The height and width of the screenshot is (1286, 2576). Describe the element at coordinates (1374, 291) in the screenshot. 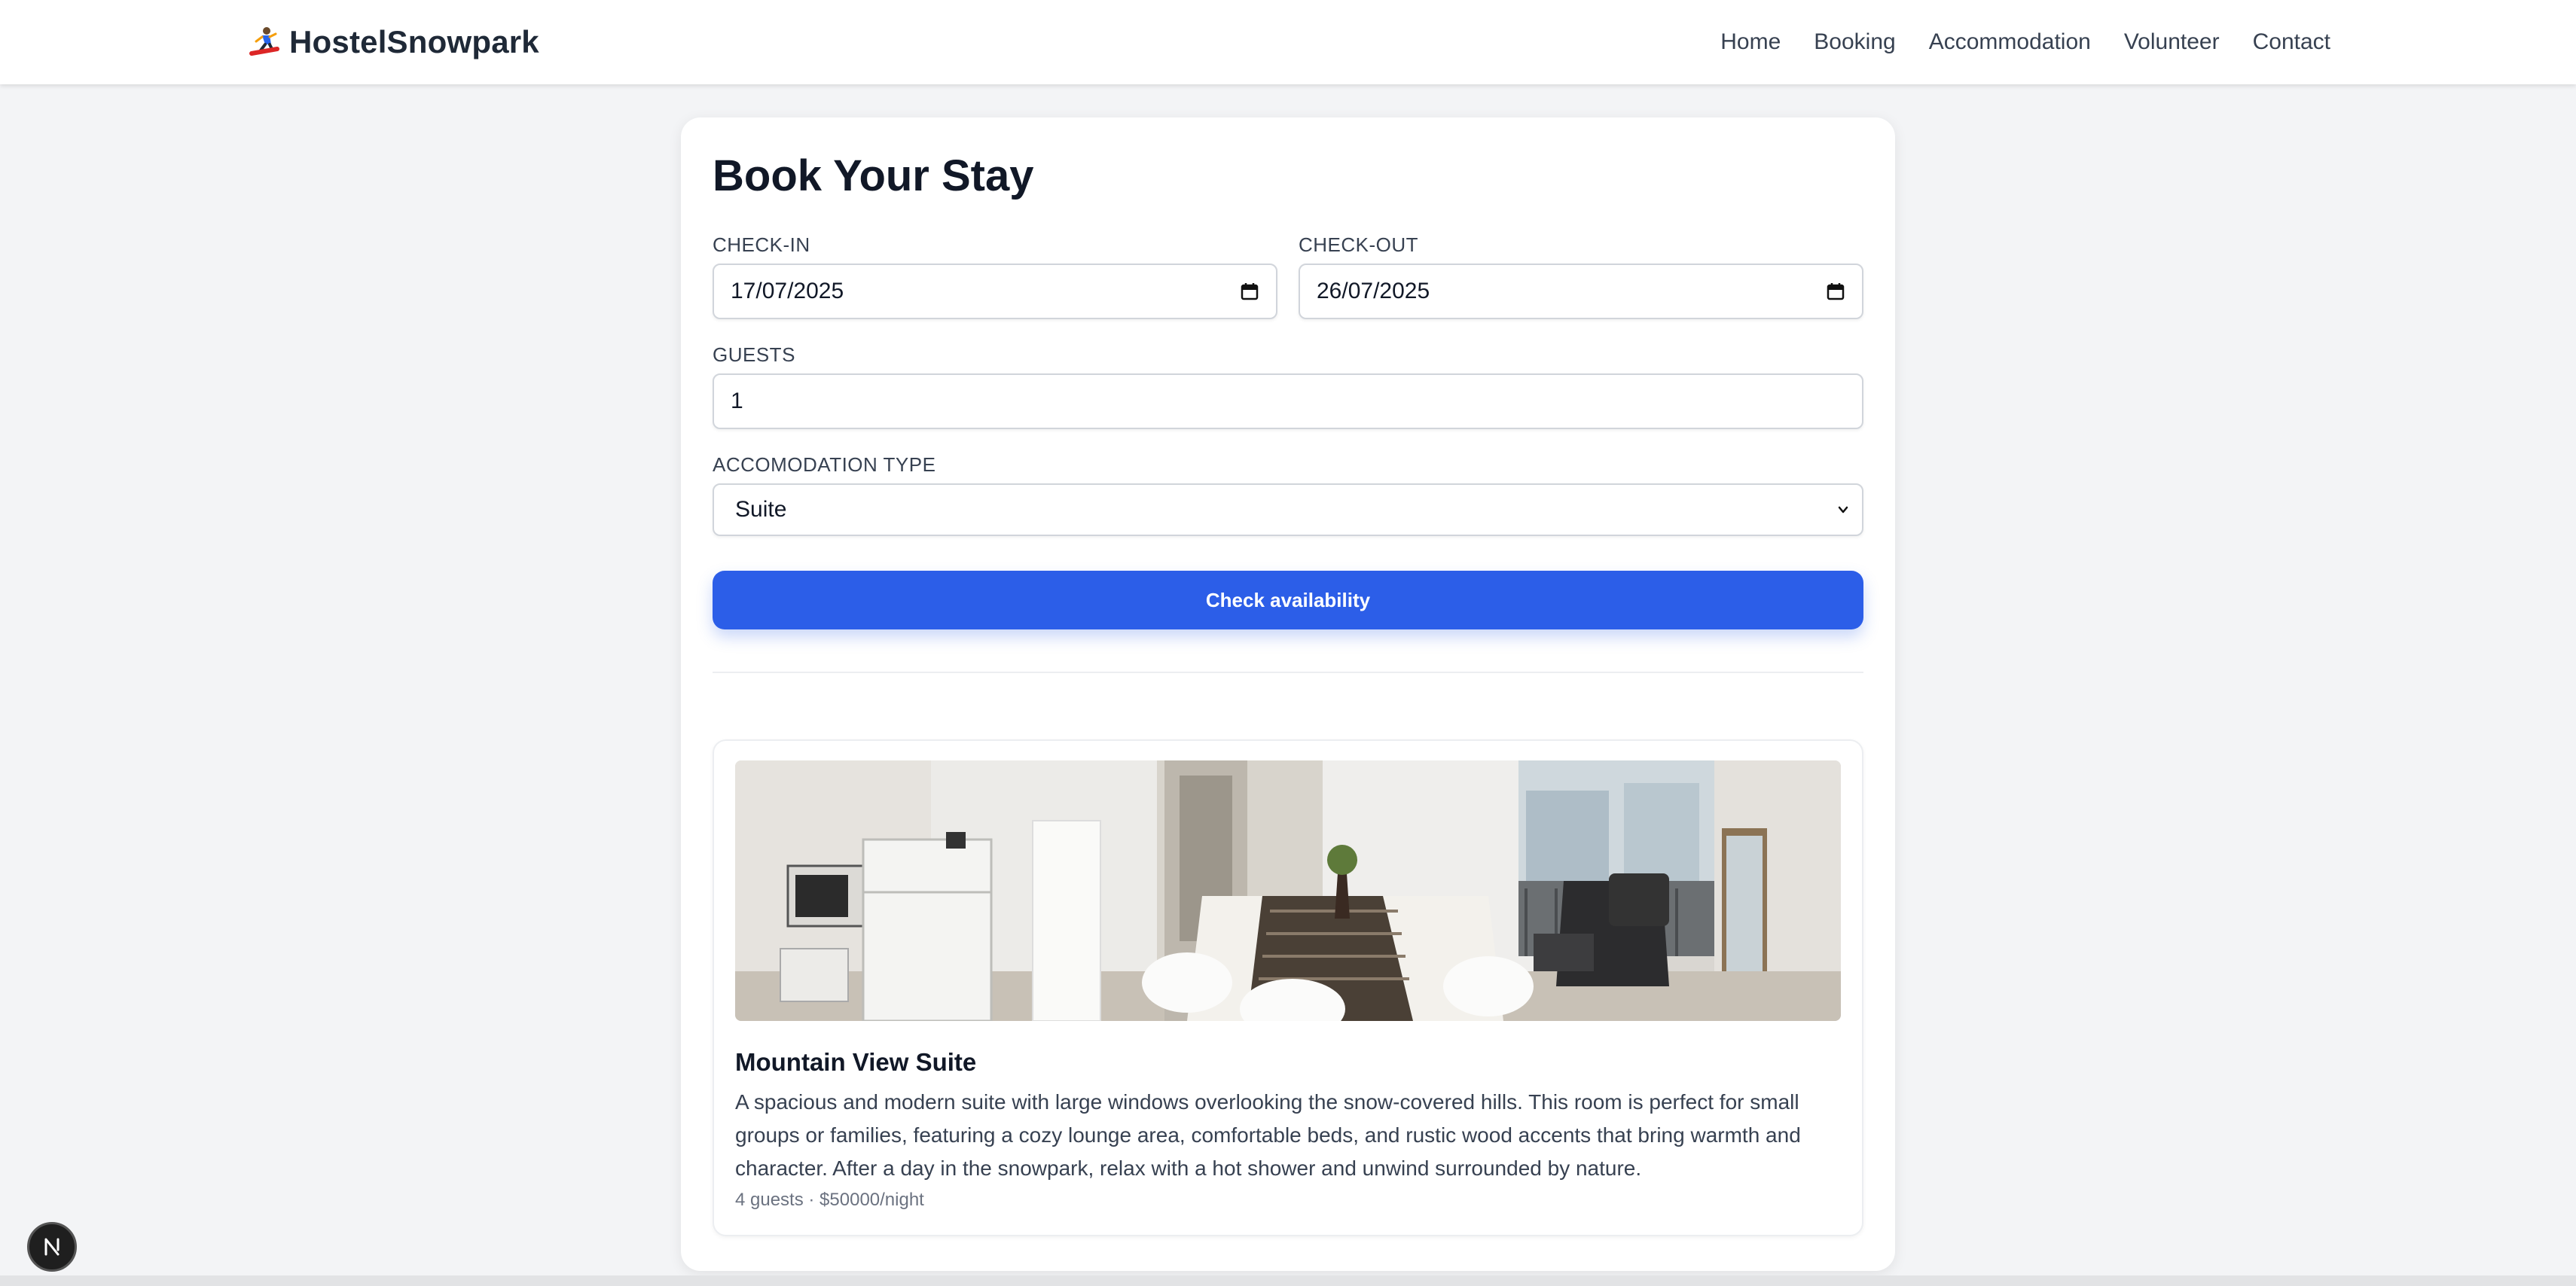

I see `checkout-value: 26/07/2025` at that location.